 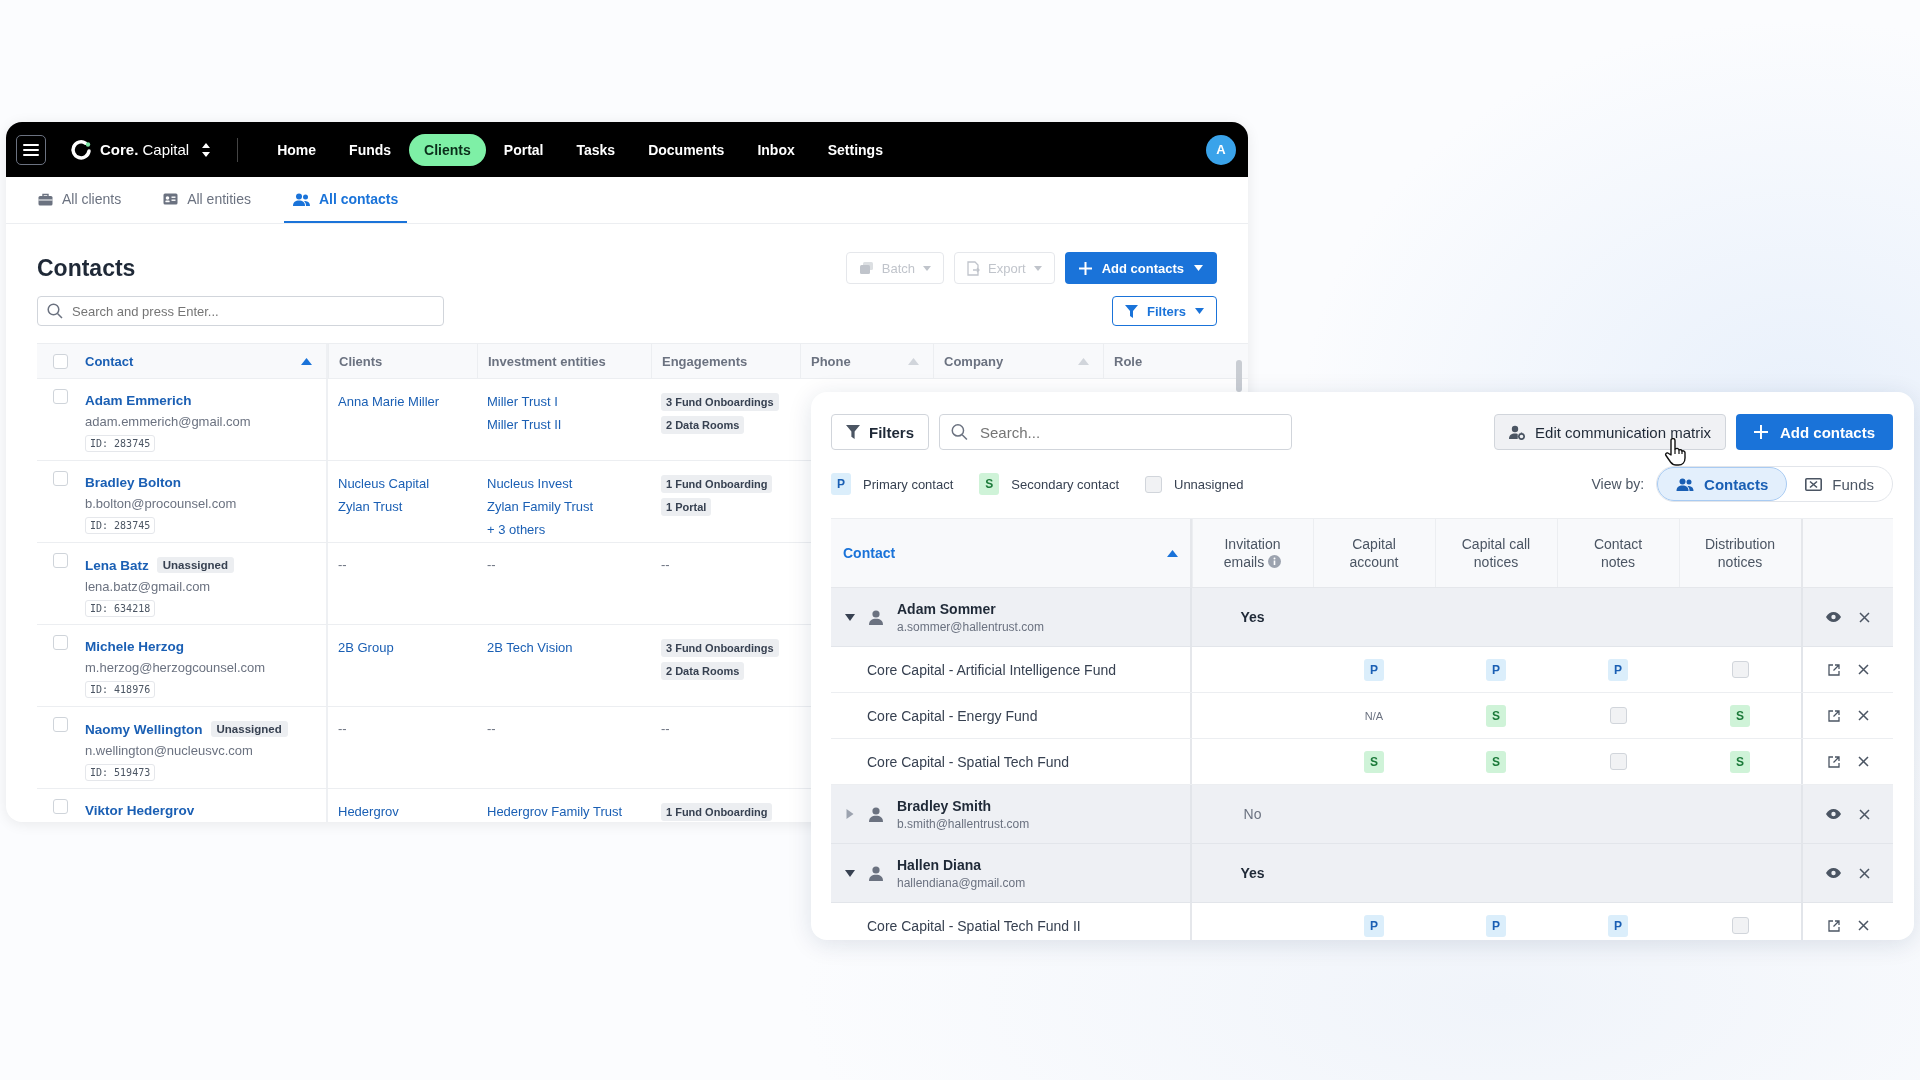 What do you see at coordinates (135, 646) in the screenshot?
I see `contact-name-link: Michele Herzog` at bounding box center [135, 646].